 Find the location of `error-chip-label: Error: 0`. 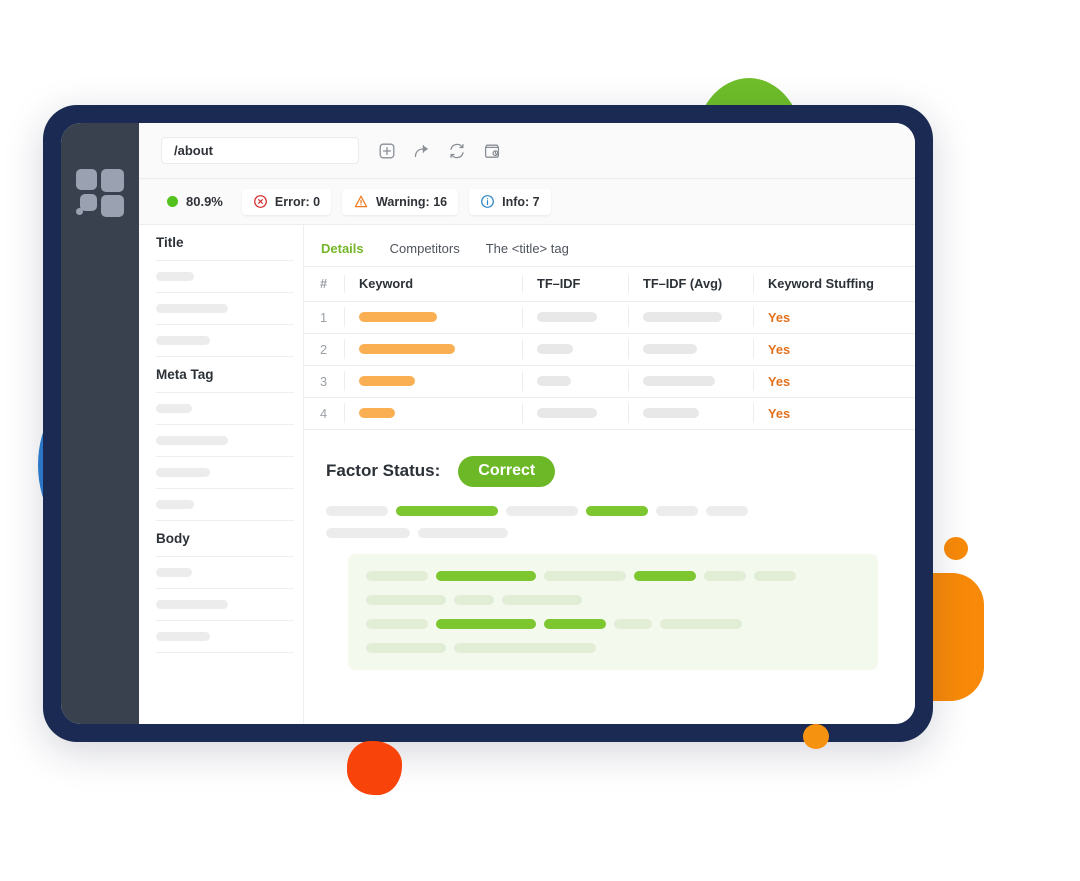

error-chip-label: Error: 0 is located at coordinates (297, 201).